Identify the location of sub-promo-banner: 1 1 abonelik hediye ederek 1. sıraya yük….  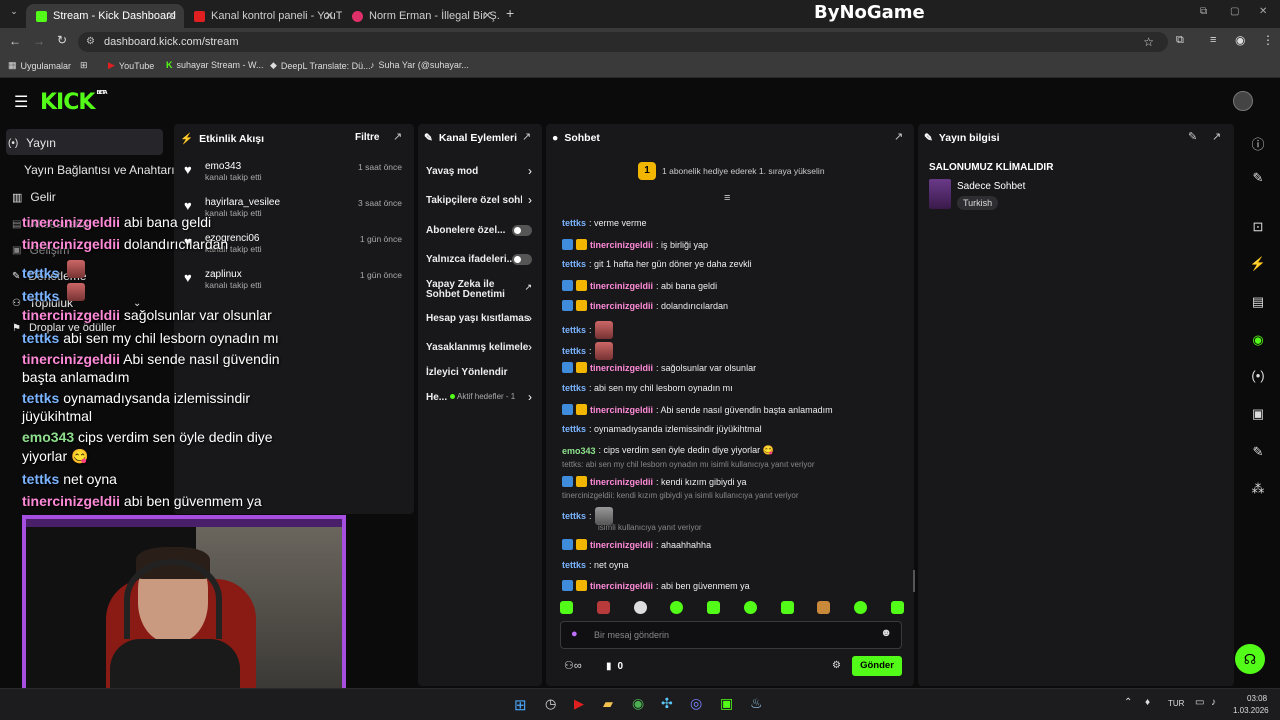
(731, 171).